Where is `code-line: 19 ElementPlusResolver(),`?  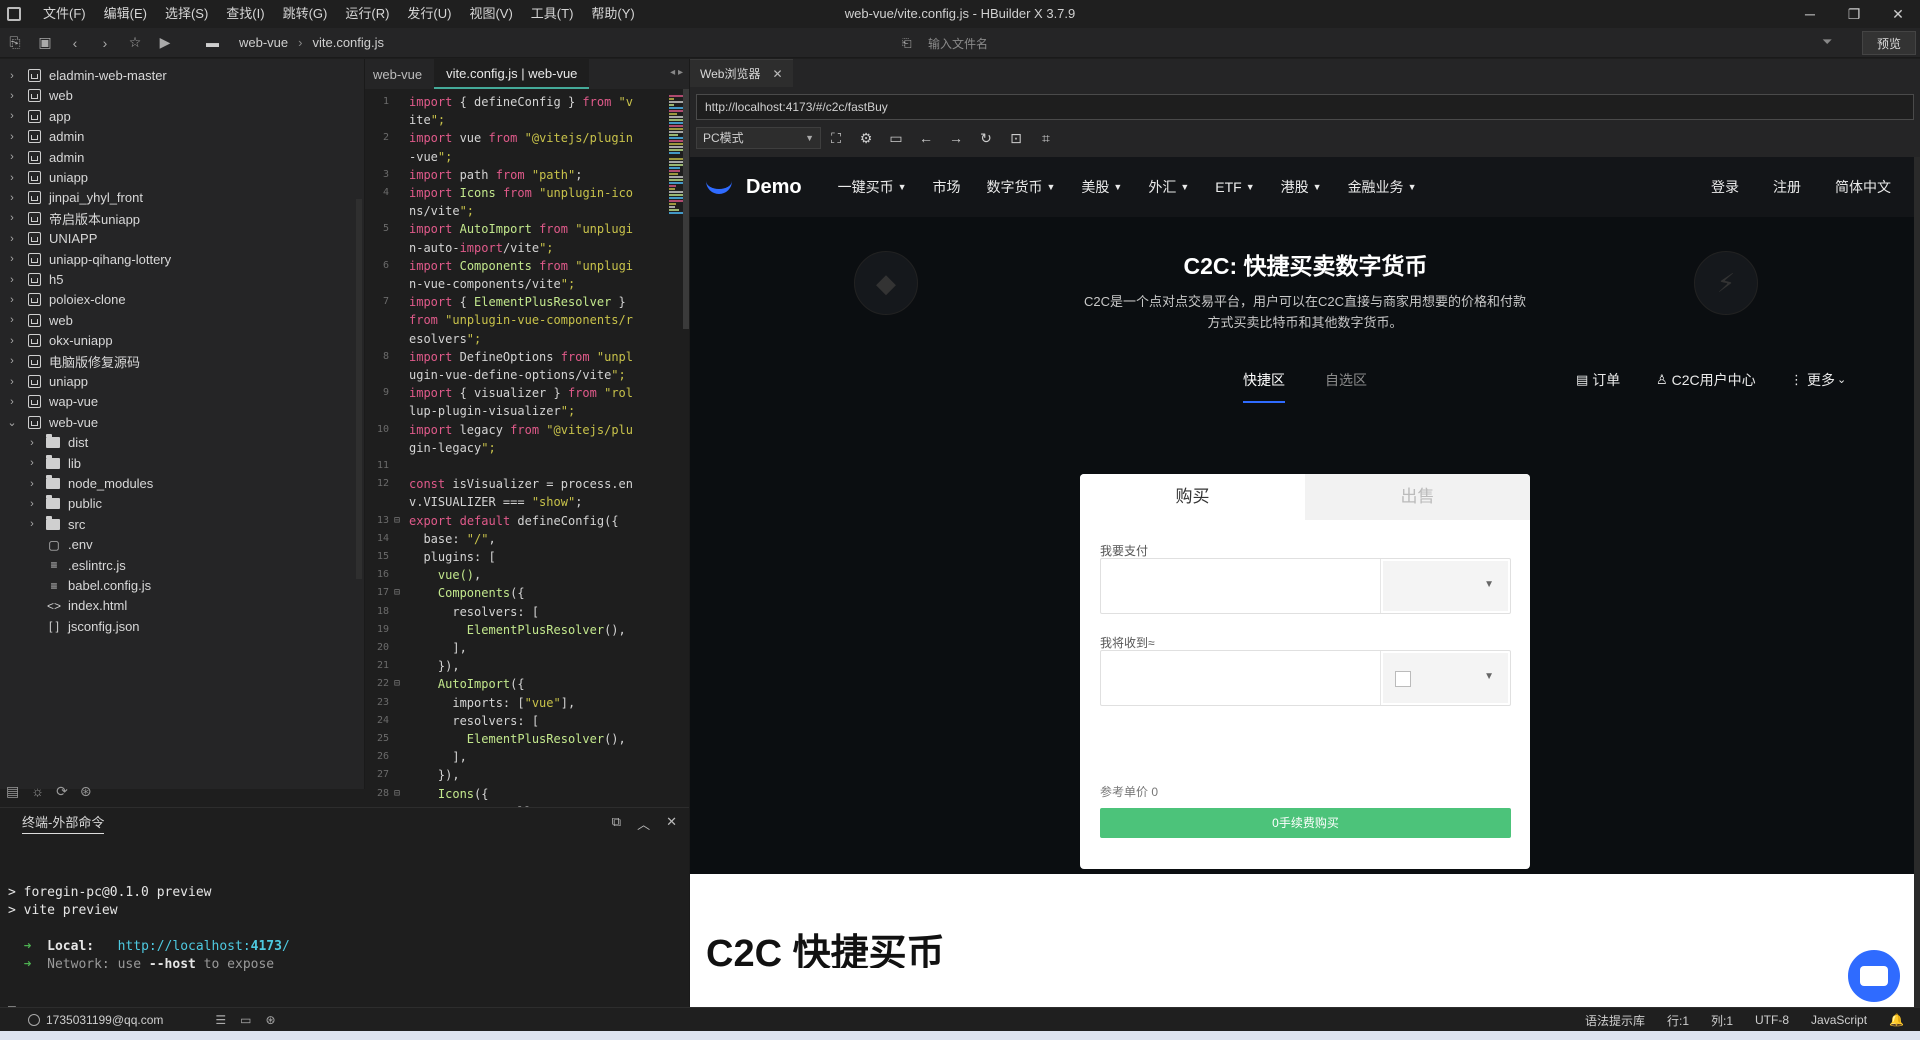 code-line: 19 ElementPlusResolver(), is located at coordinates (515, 630).